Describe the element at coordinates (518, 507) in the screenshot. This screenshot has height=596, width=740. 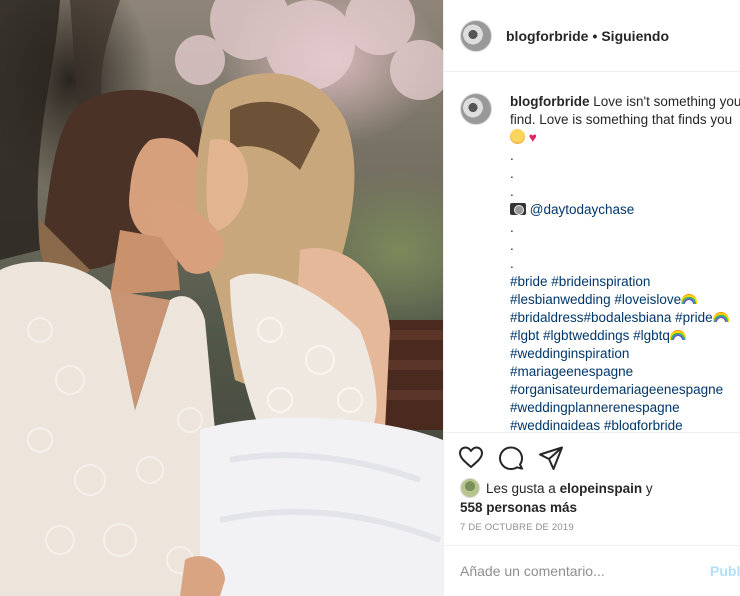
I see `likes-count: 558 personas más` at that location.